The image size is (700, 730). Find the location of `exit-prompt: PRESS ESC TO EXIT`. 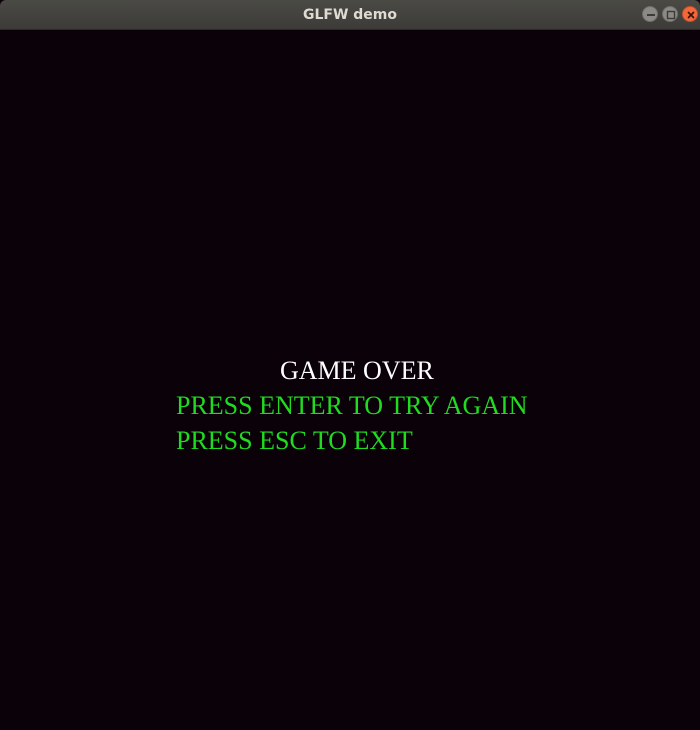

exit-prompt: PRESS ESC TO EXIT is located at coordinates (294, 440).